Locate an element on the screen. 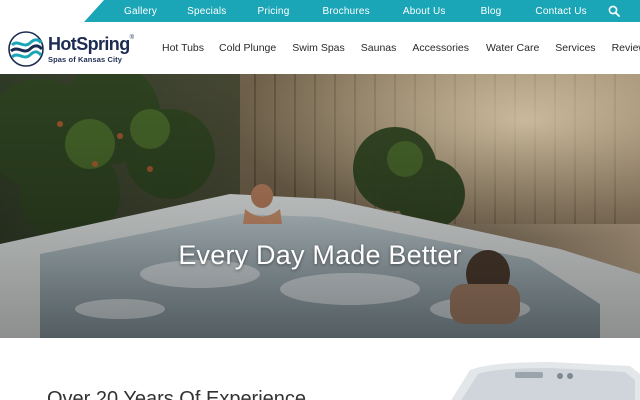 The height and width of the screenshot is (400, 640). logo: HotSpring® Spas of Kansas City is located at coordinates (73, 49).